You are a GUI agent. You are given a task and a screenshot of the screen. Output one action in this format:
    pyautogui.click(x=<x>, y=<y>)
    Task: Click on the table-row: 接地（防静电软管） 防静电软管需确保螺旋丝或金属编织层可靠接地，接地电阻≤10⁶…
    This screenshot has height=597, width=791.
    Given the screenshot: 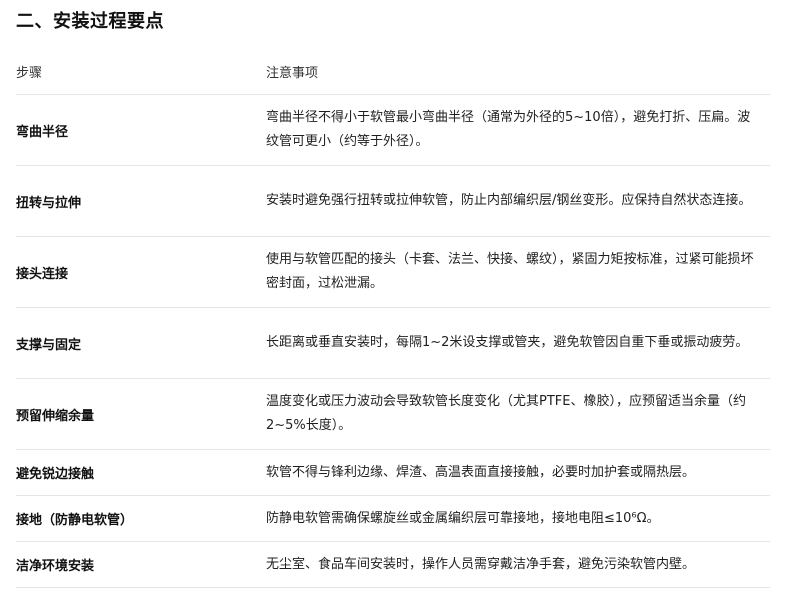 What is the action you would take?
    pyautogui.click(x=393, y=519)
    